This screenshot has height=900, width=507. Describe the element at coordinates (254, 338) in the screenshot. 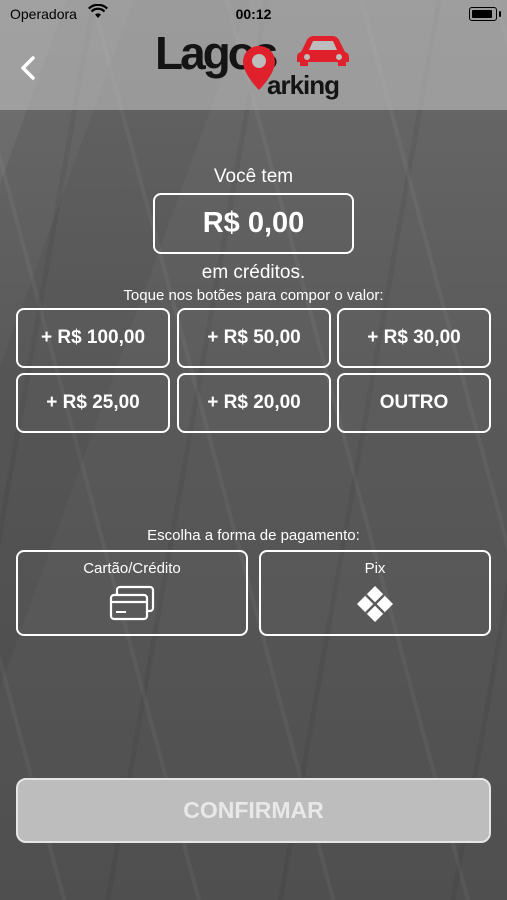

I see `add-50-button: + R$ 50,00` at that location.